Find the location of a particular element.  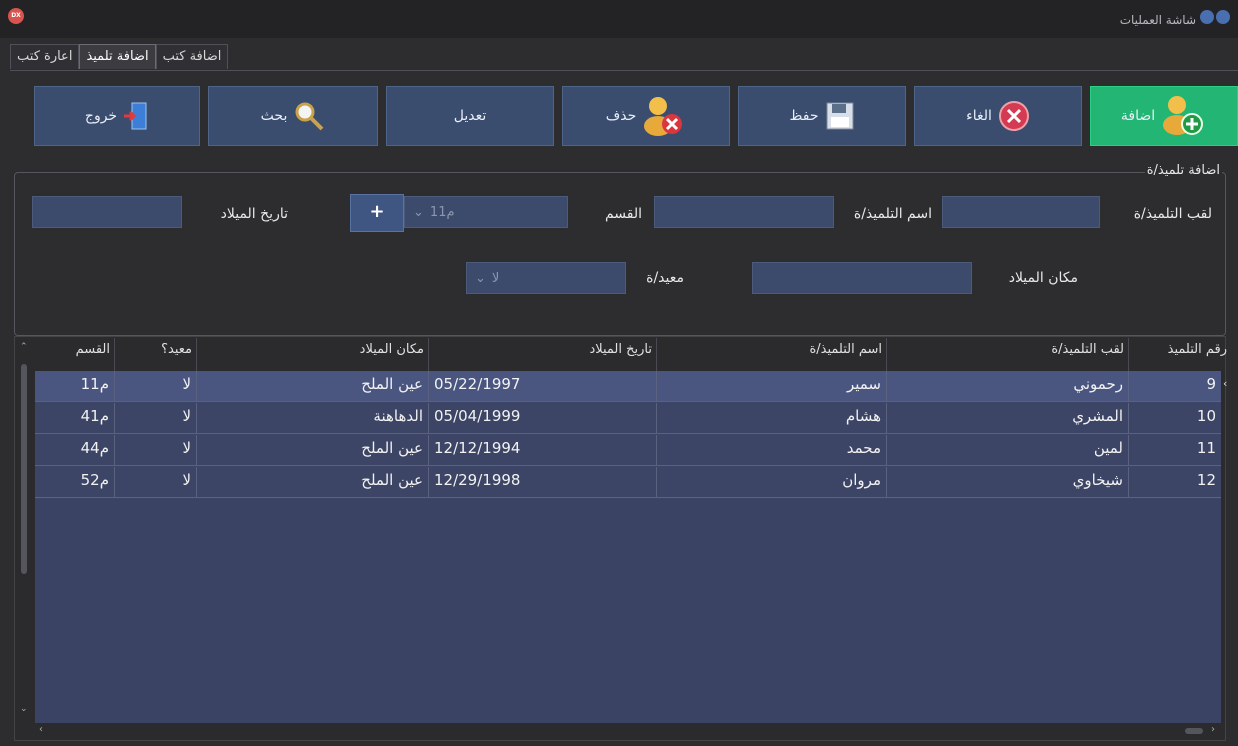

repeat-select: ⌄ لا is located at coordinates (546, 278).